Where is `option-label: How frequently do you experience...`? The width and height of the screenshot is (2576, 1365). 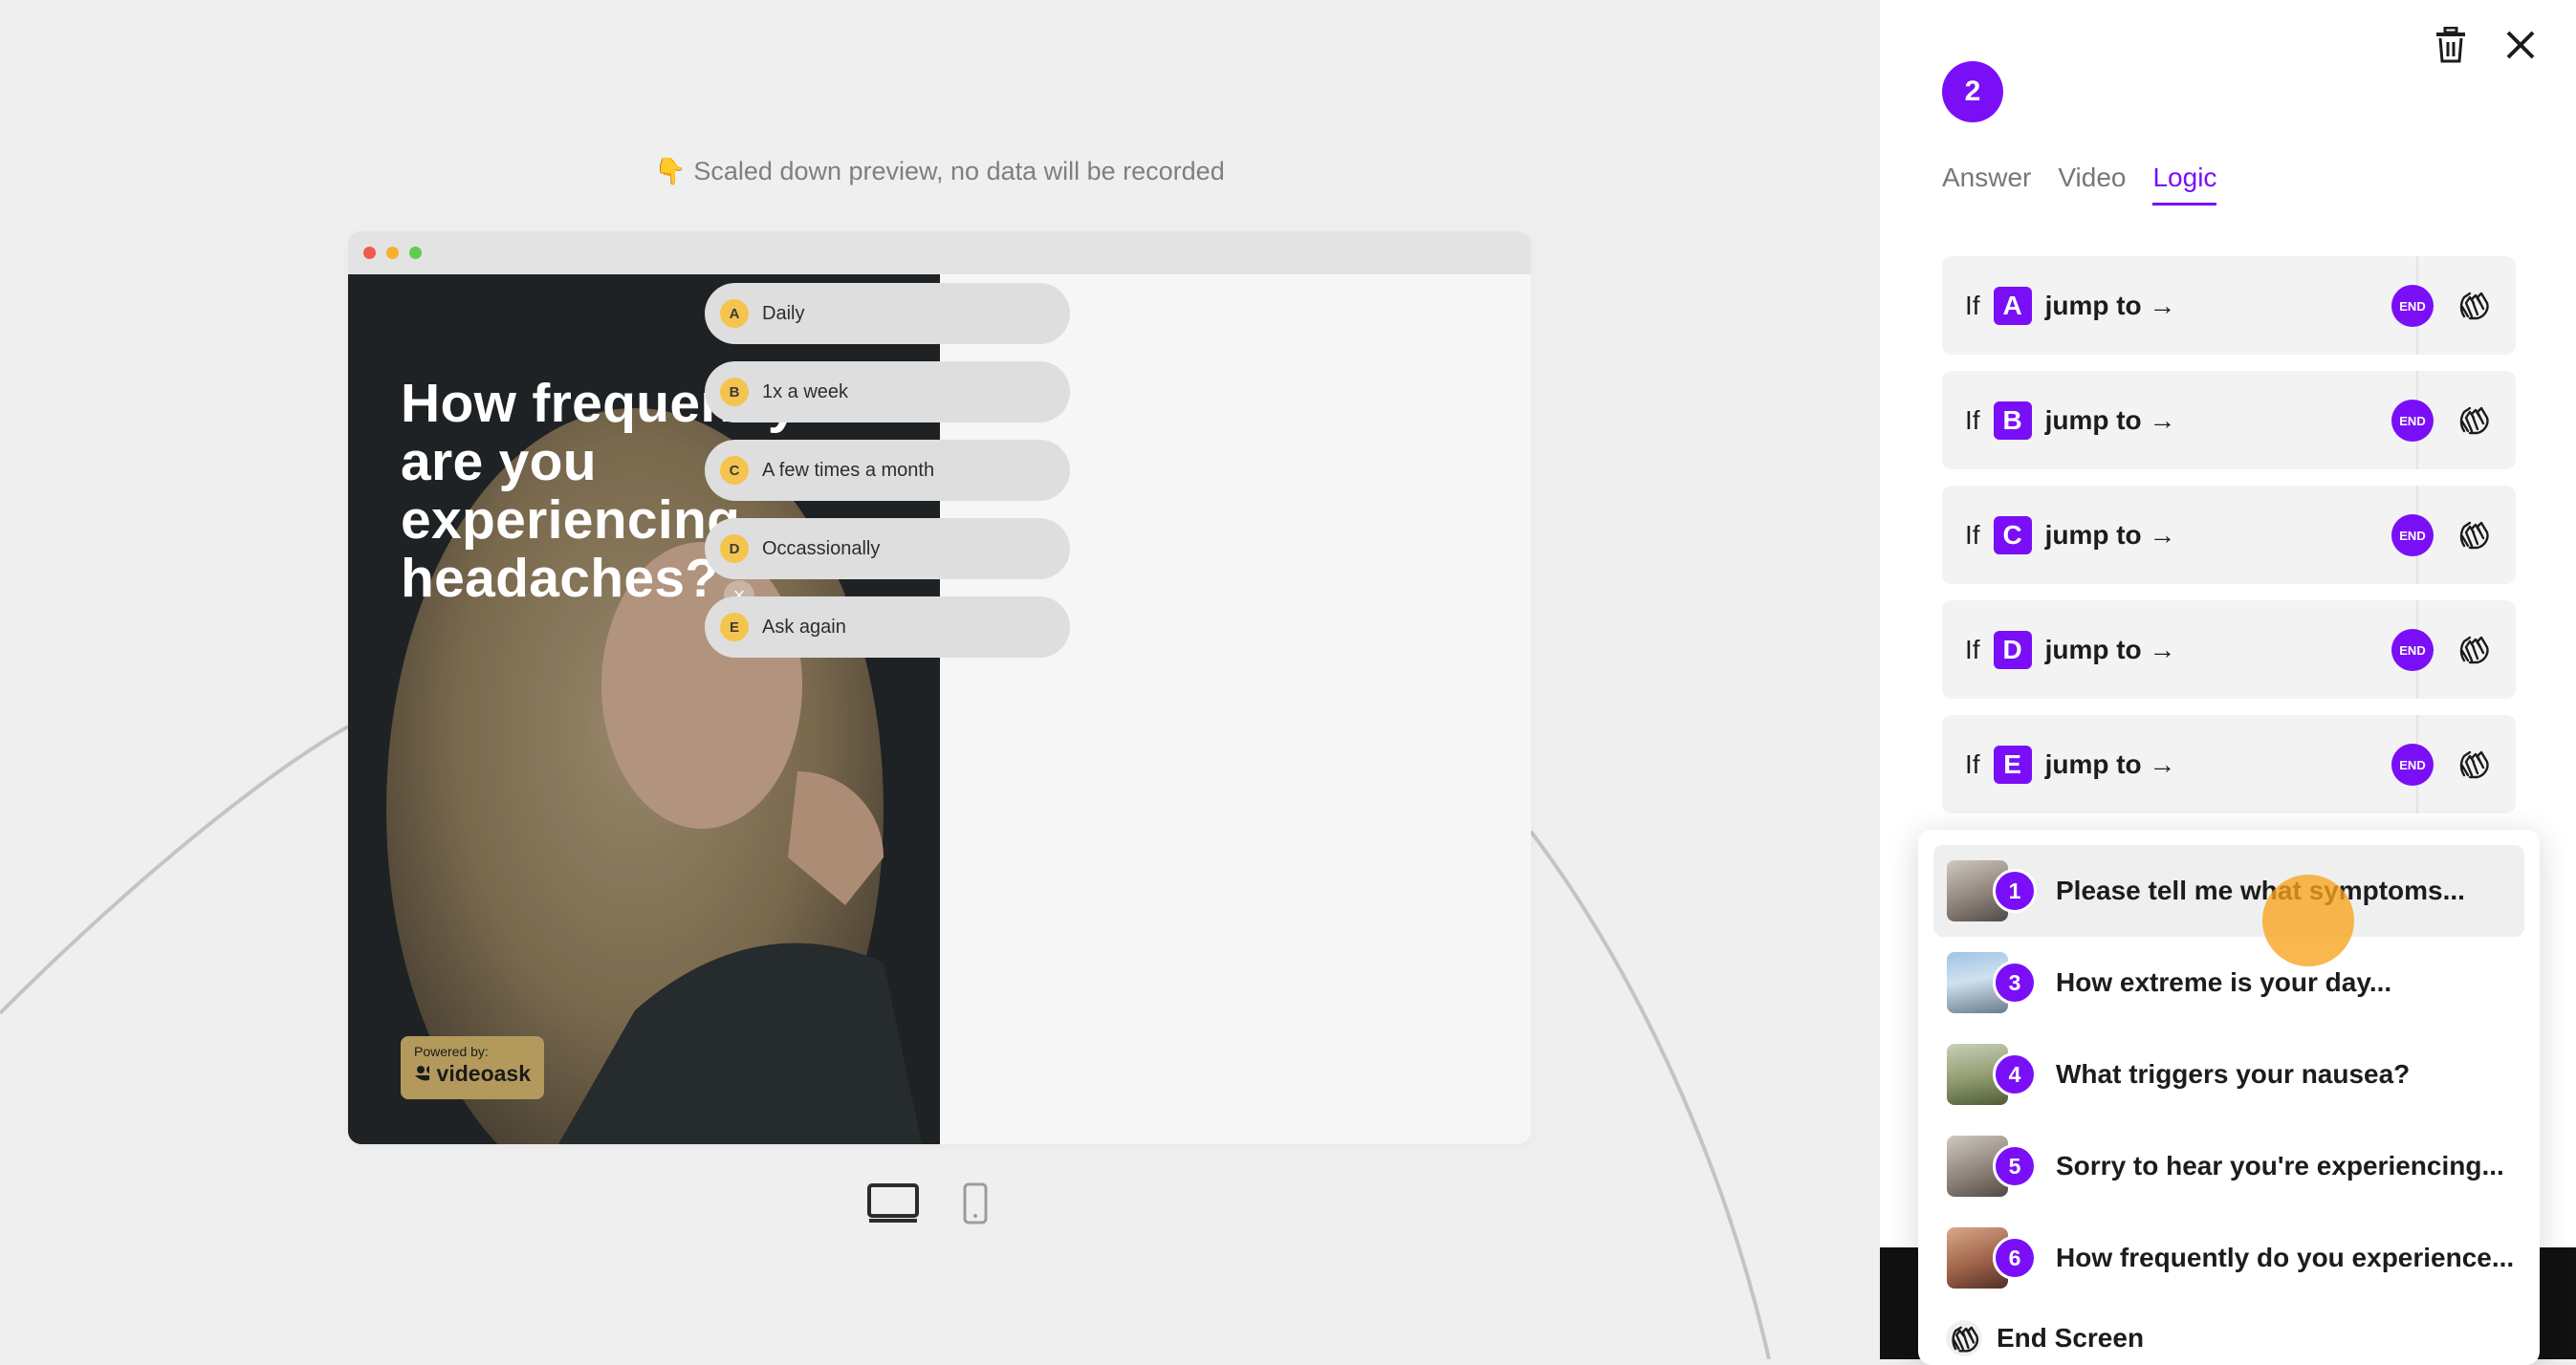 option-label: How frequently do you experience... is located at coordinates (2285, 1258).